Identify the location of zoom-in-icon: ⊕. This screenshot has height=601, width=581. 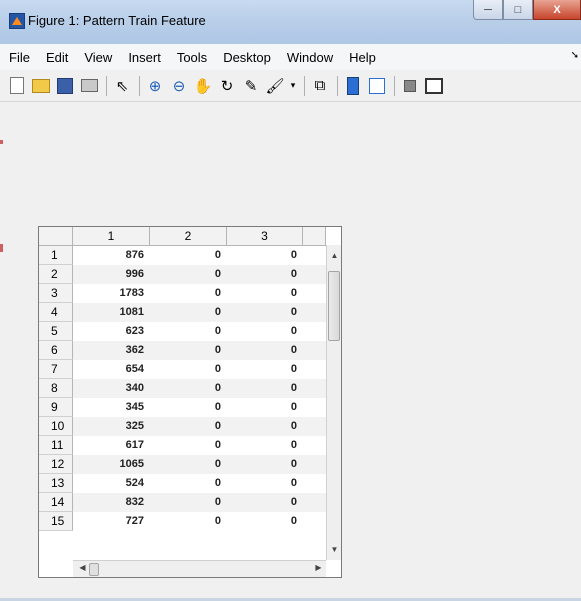
(155, 86).